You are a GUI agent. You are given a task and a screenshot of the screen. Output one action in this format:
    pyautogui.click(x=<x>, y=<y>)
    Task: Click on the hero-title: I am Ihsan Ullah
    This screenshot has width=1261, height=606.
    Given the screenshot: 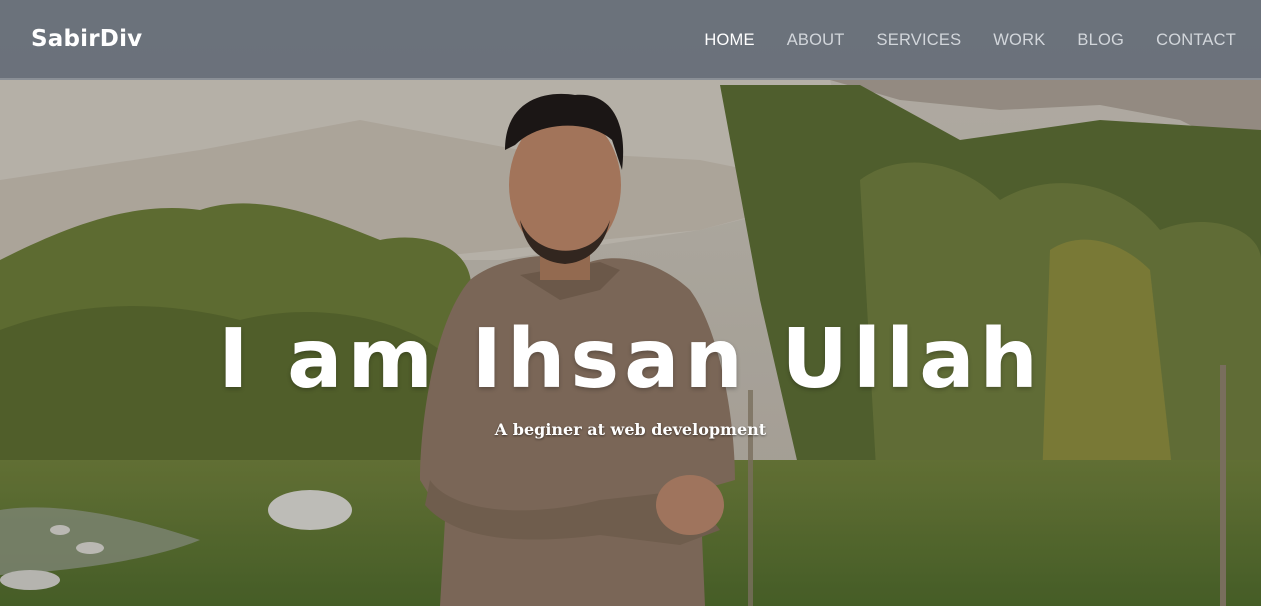 What is the action you would take?
    pyautogui.click(x=630, y=359)
    